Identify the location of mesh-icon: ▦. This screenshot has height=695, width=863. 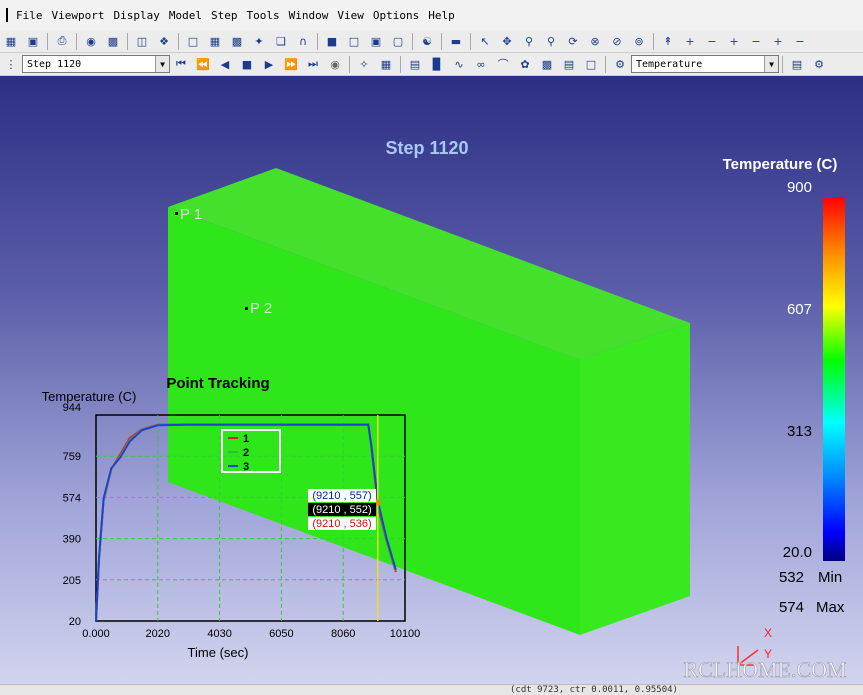
(215, 41).